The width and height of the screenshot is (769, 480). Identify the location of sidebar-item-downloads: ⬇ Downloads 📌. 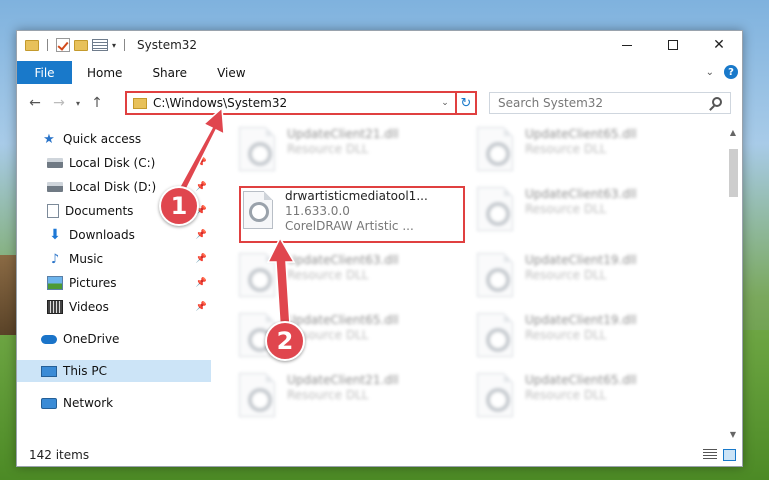
(129, 235).